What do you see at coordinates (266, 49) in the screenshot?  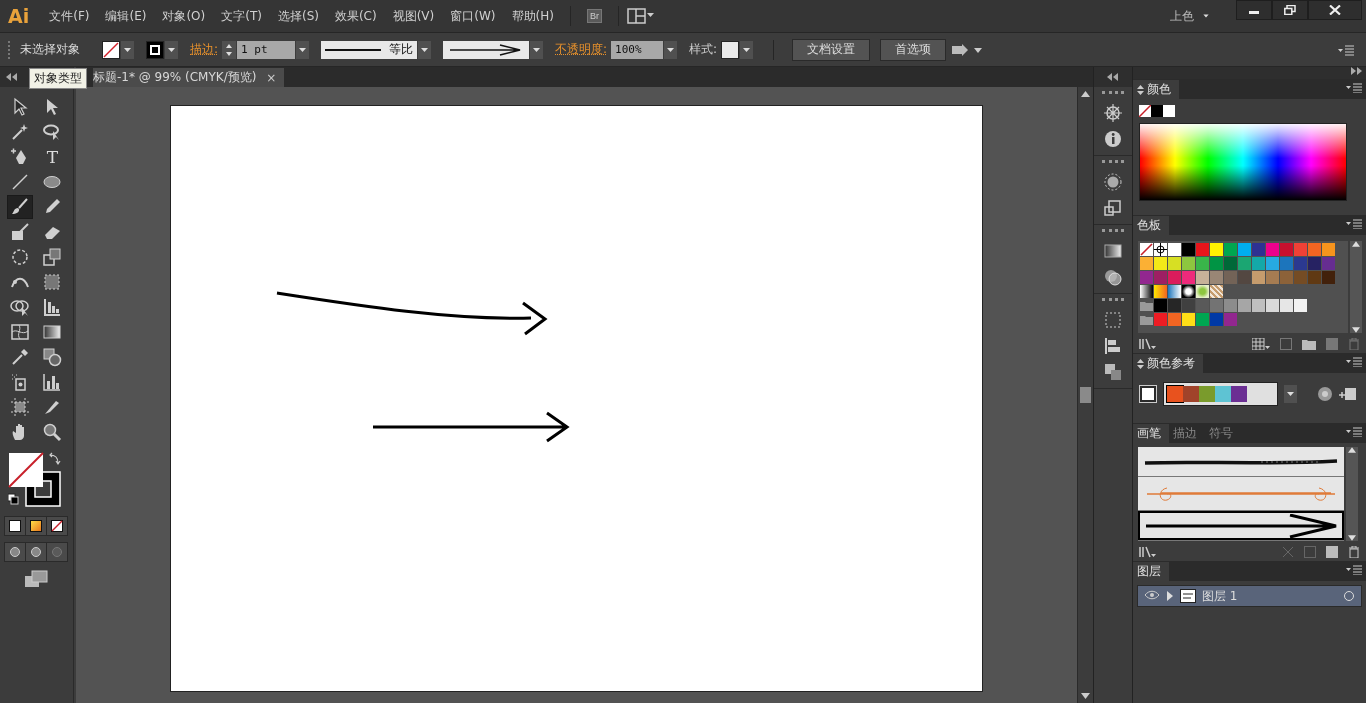 I see `stroke-weight-field: 1 pt` at bounding box center [266, 49].